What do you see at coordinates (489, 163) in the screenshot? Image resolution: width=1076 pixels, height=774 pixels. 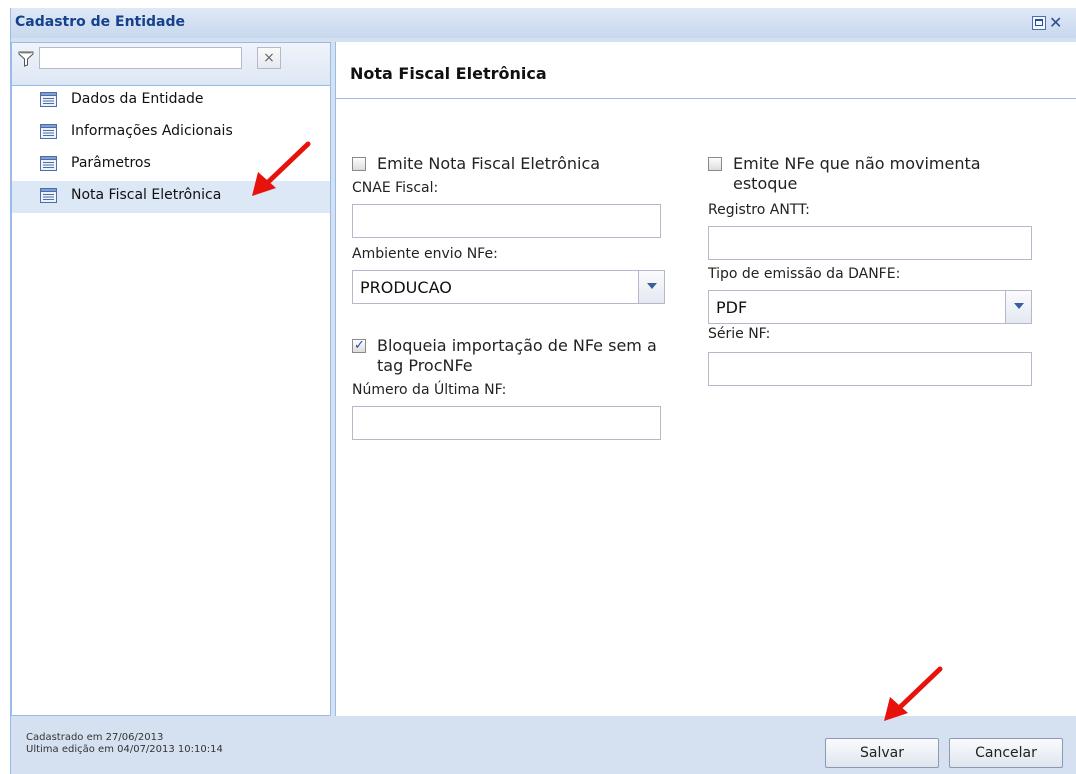 I see `emite-nfe-label: Emite Nota Fiscal Eletrônica` at bounding box center [489, 163].